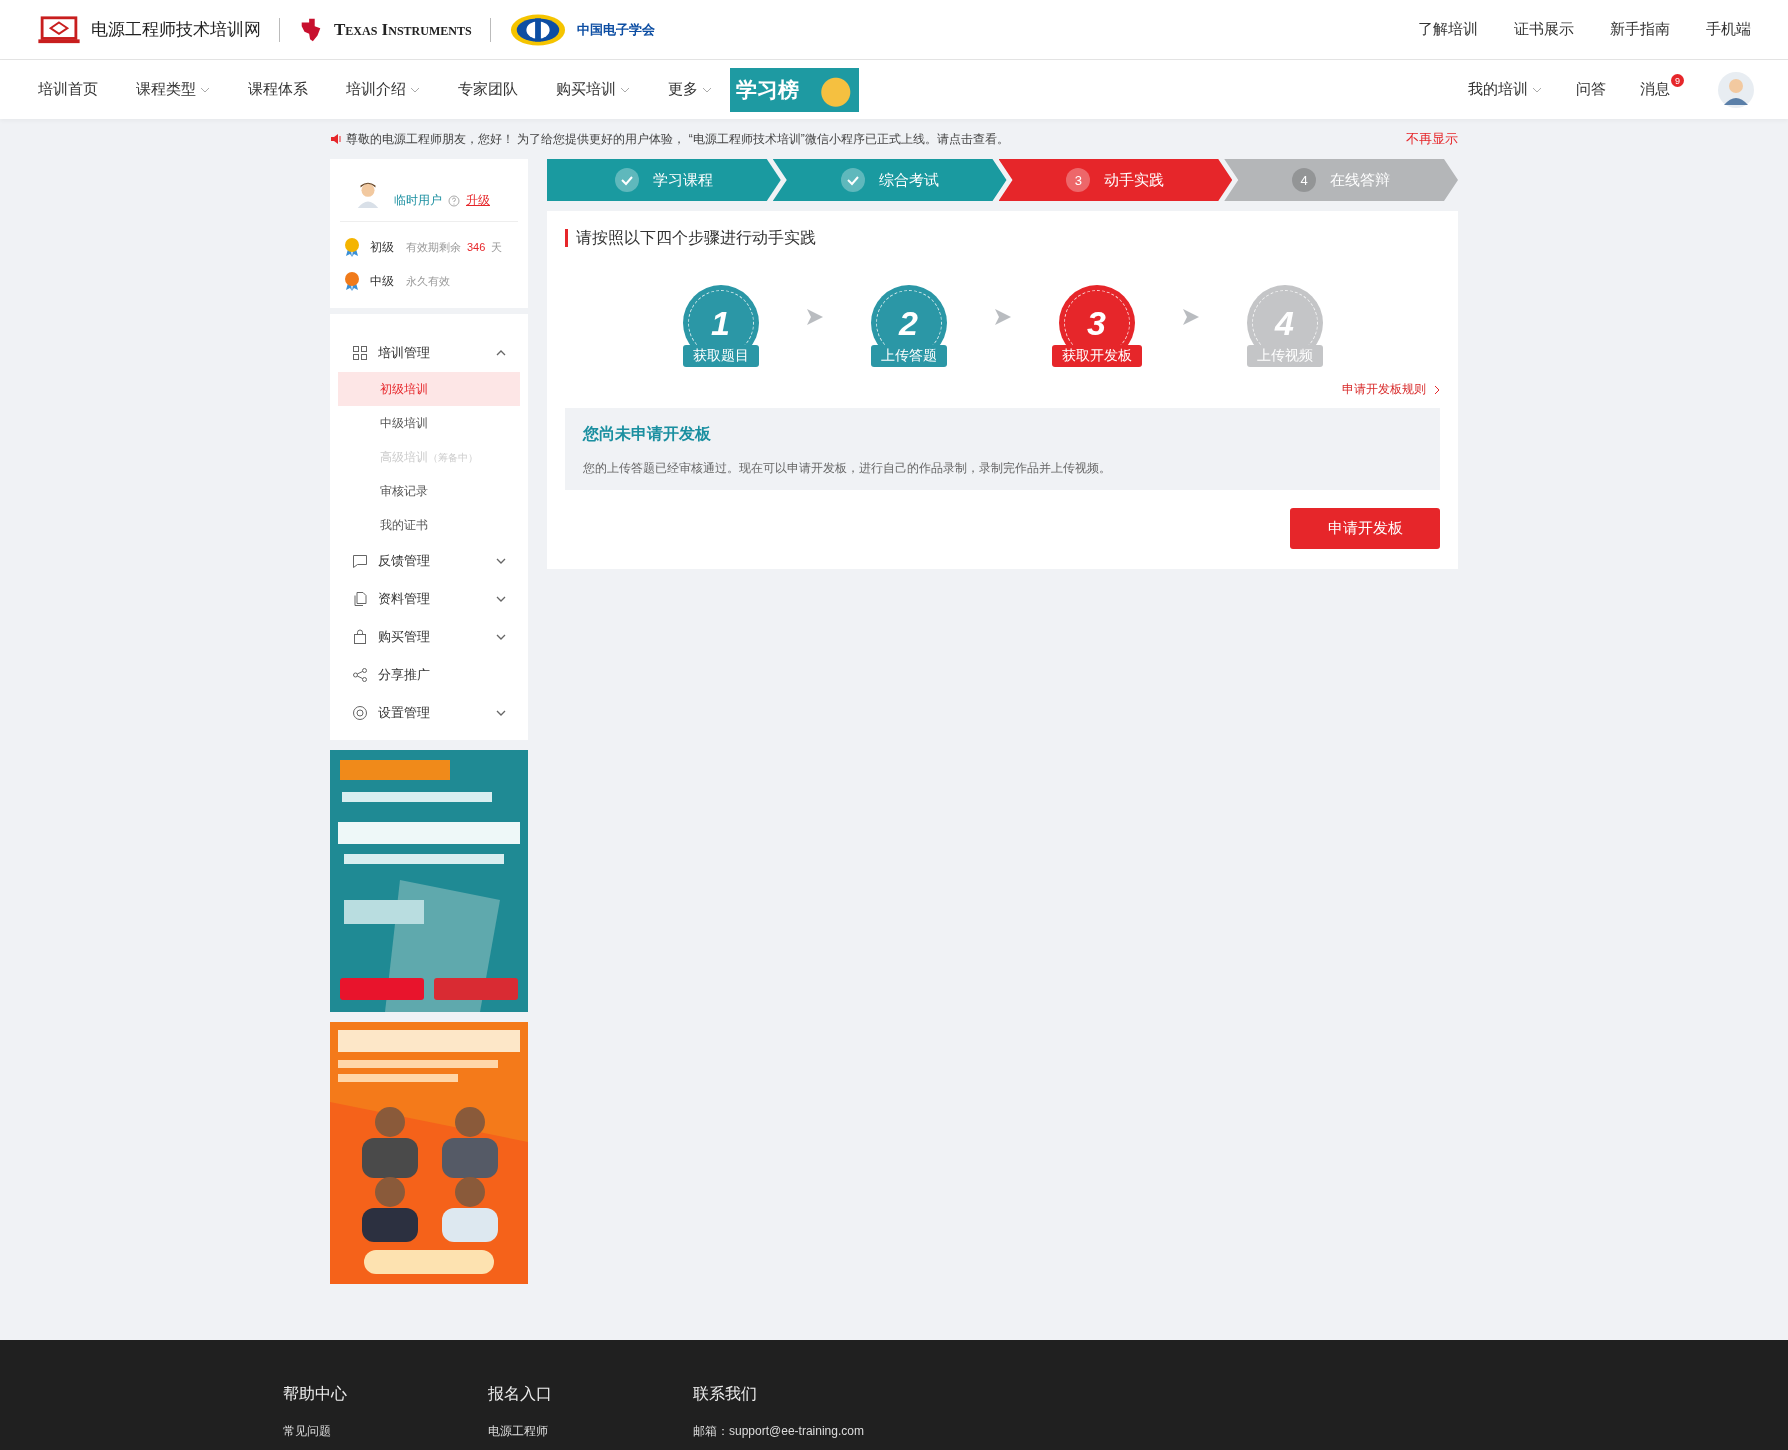 The width and height of the screenshot is (1788, 1450). Describe the element at coordinates (385, 1431) in the screenshot. I see `footer-link: 常见问题` at that location.